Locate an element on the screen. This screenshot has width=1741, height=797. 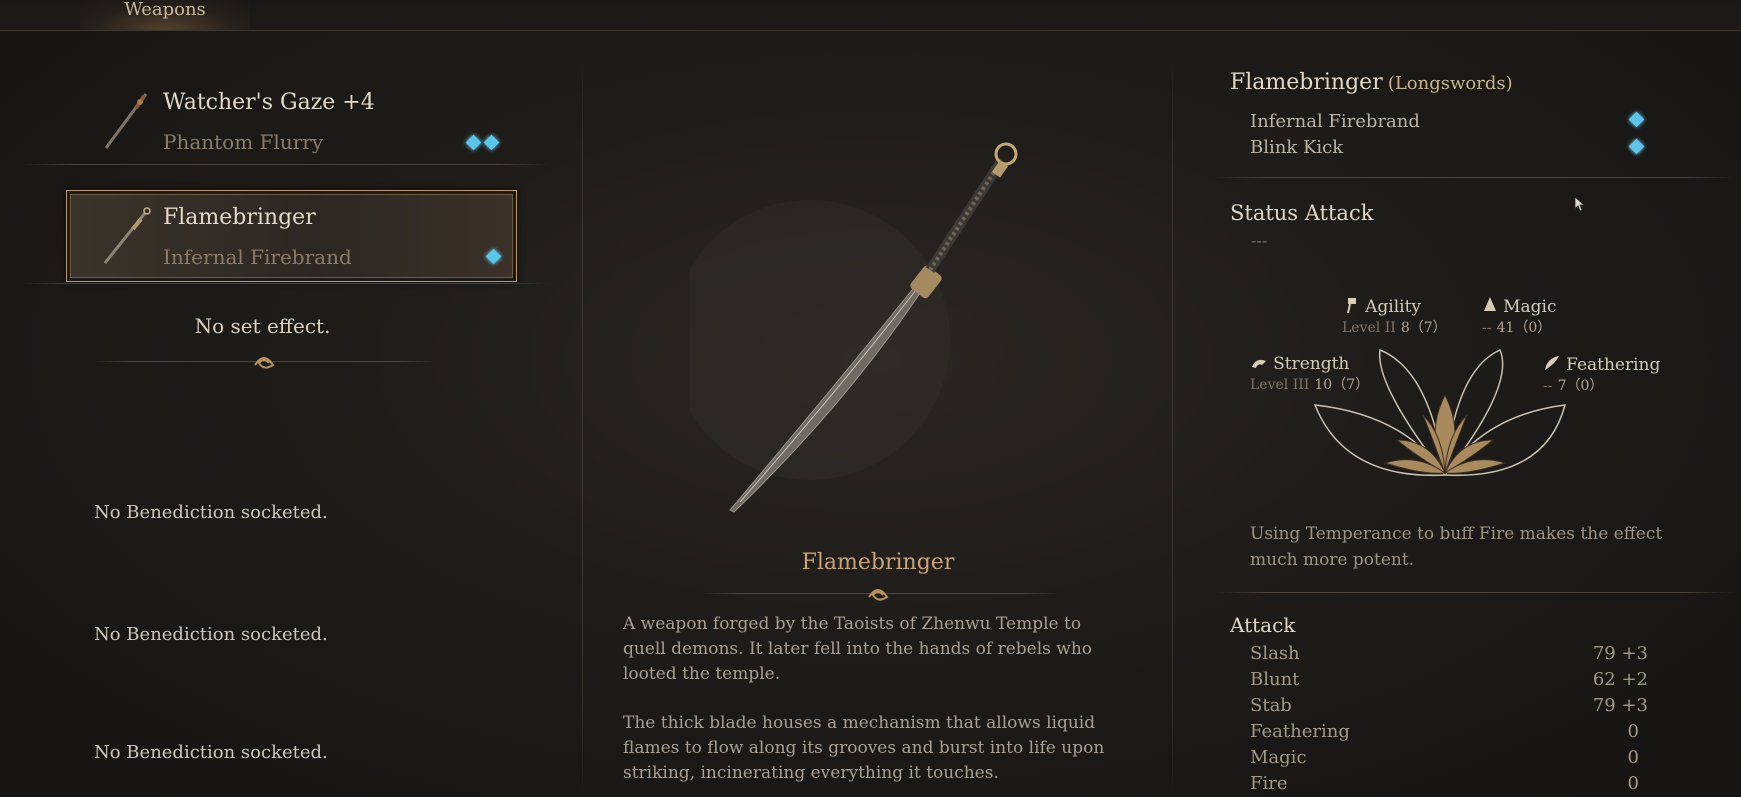
skill-row-1: Infernal Firebrand is located at coordinates (1335, 121).